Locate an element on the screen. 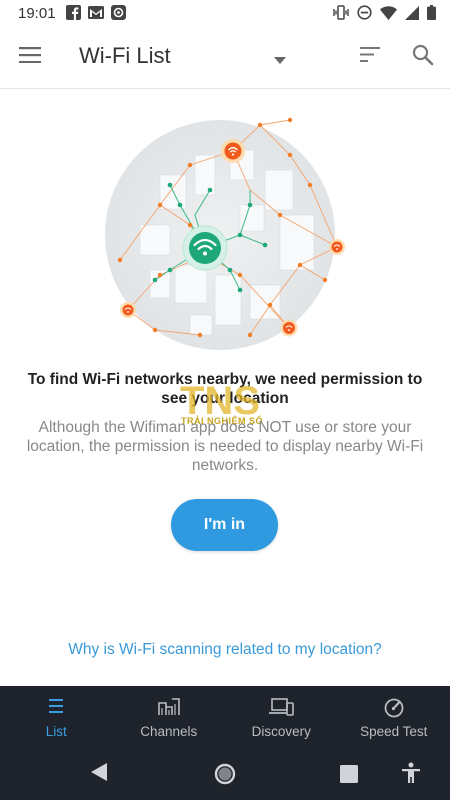  nav-item-speed-test: Speed Test is located at coordinates (394, 716).